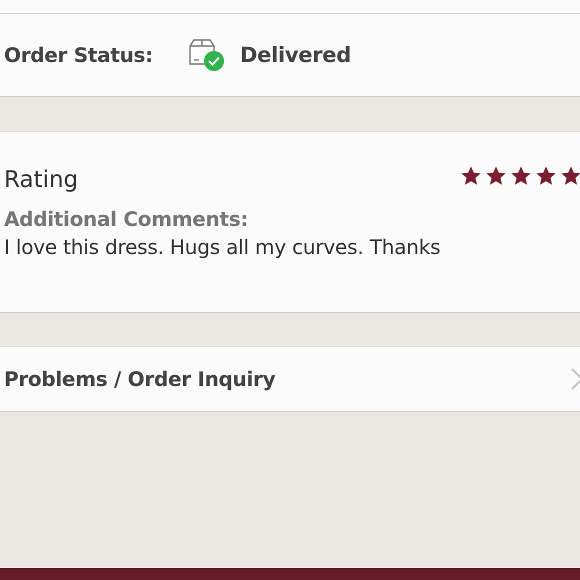 The height and width of the screenshot is (580, 580). What do you see at coordinates (140, 379) in the screenshot?
I see `inquiry-label: Problems / Order Inquiry` at bounding box center [140, 379].